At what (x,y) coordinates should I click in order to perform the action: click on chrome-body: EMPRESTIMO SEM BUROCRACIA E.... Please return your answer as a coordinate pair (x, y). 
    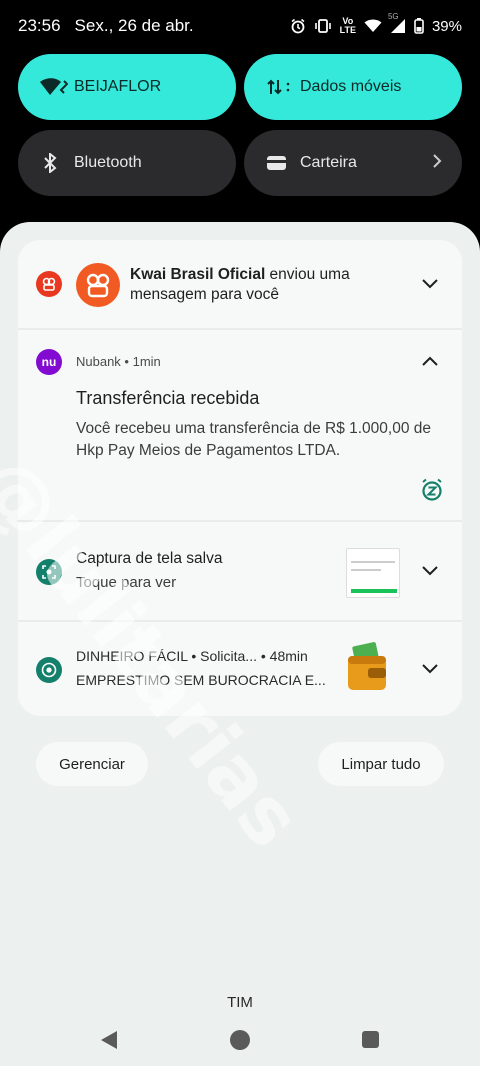
    Looking at the image, I should click on (201, 680).